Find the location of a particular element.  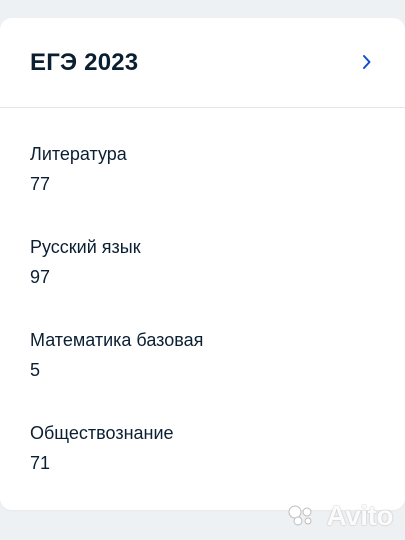

subject-name: Математика базовая is located at coordinates (117, 340).